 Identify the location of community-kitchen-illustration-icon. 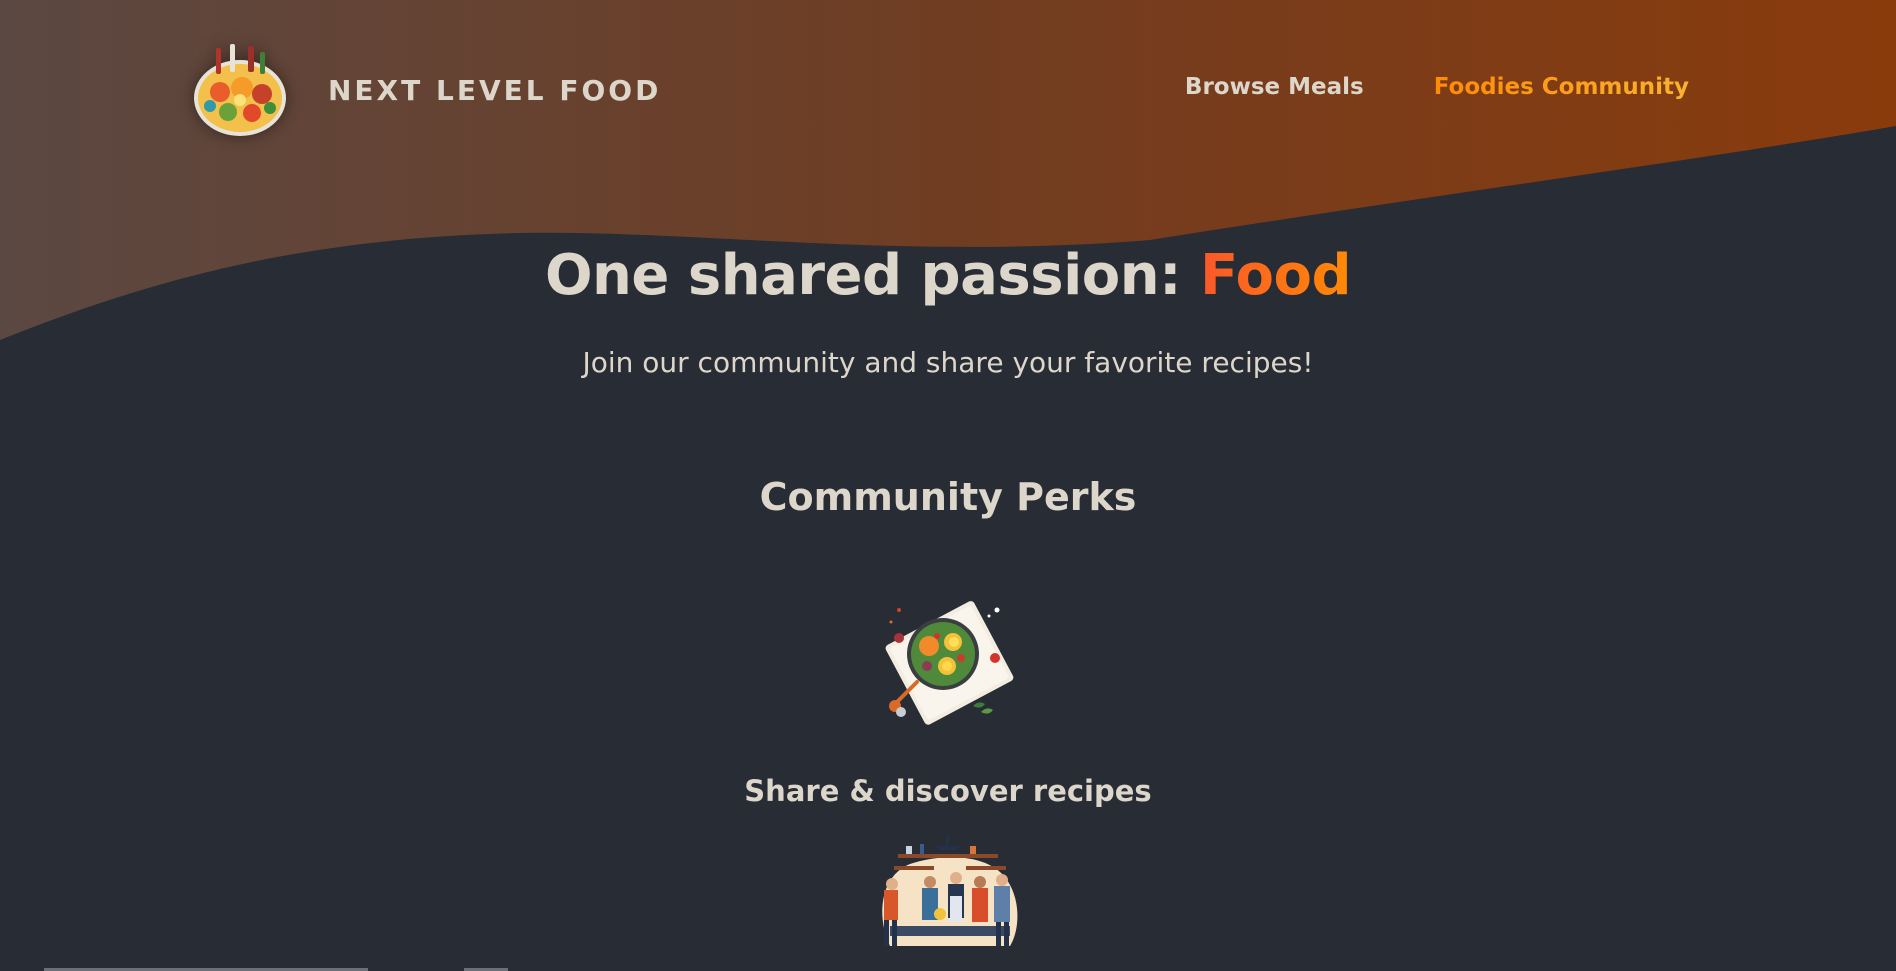
(950, 891).